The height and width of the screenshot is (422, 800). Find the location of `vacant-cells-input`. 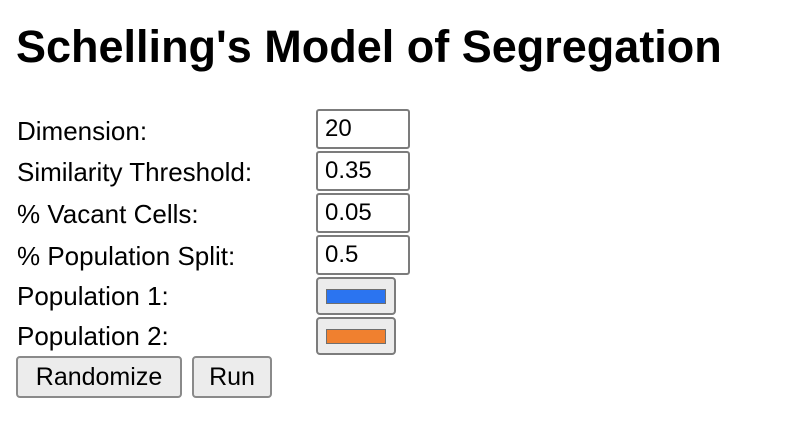

vacant-cells-input is located at coordinates (363, 213).